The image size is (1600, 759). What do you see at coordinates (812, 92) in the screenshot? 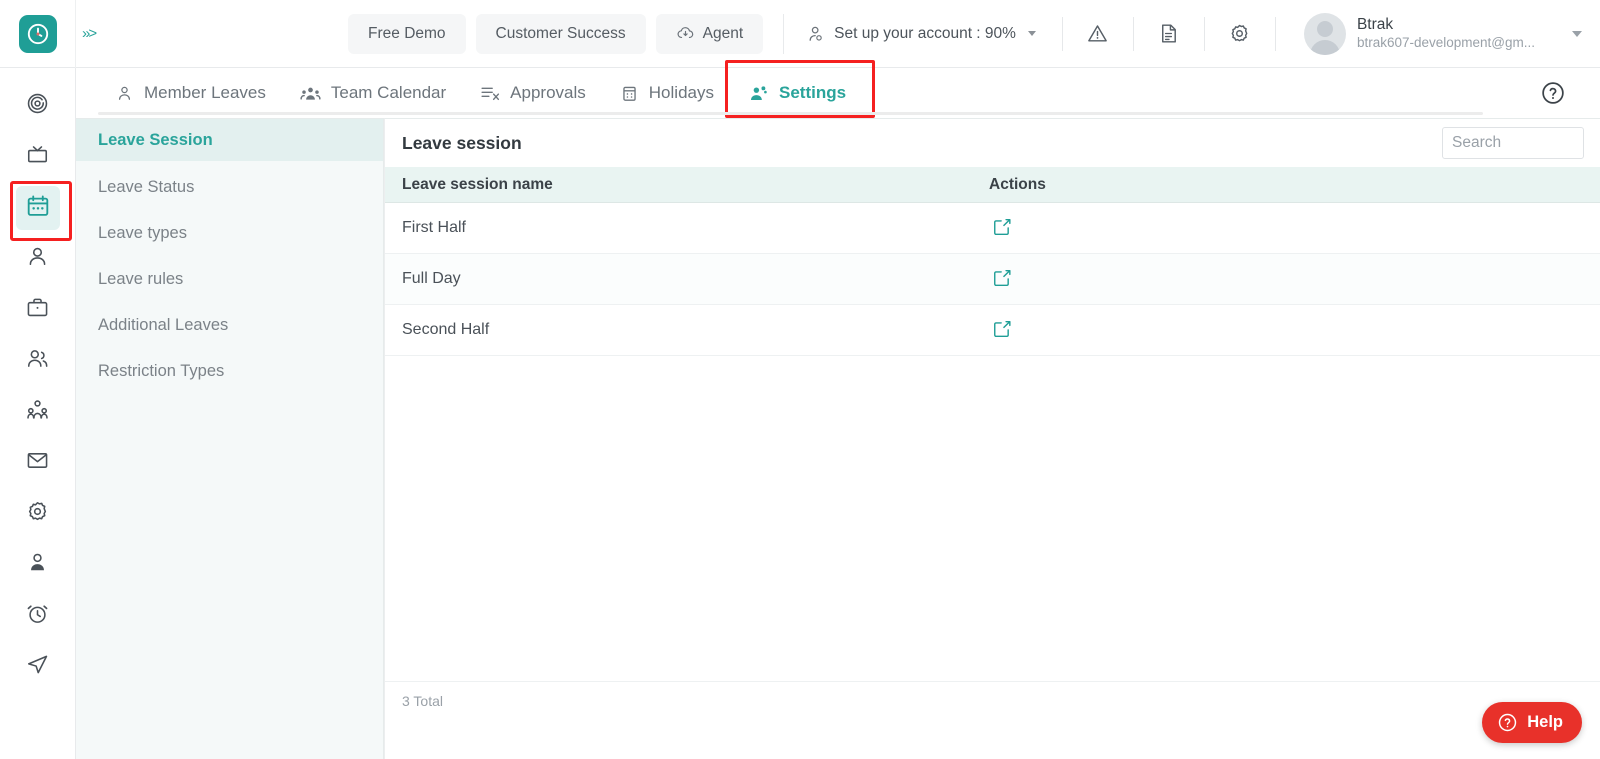
I see `tab-settings-label: Settings` at bounding box center [812, 92].